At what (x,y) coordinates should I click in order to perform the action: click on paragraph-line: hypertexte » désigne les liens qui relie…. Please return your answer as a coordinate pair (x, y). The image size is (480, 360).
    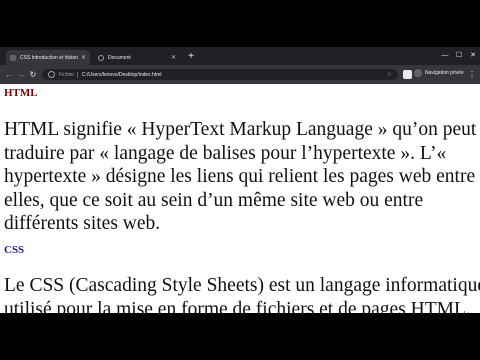
    Looking at the image, I should click on (240, 176).